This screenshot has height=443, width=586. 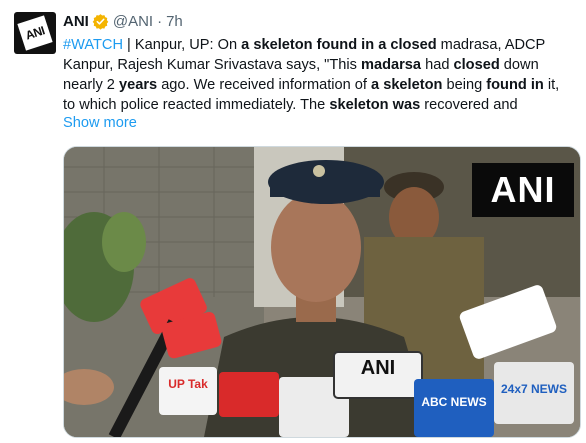 What do you see at coordinates (534, 389) in the screenshot?
I see `mic-label-24x7-news: 24x7 NEWS` at bounding box center [534, 389].